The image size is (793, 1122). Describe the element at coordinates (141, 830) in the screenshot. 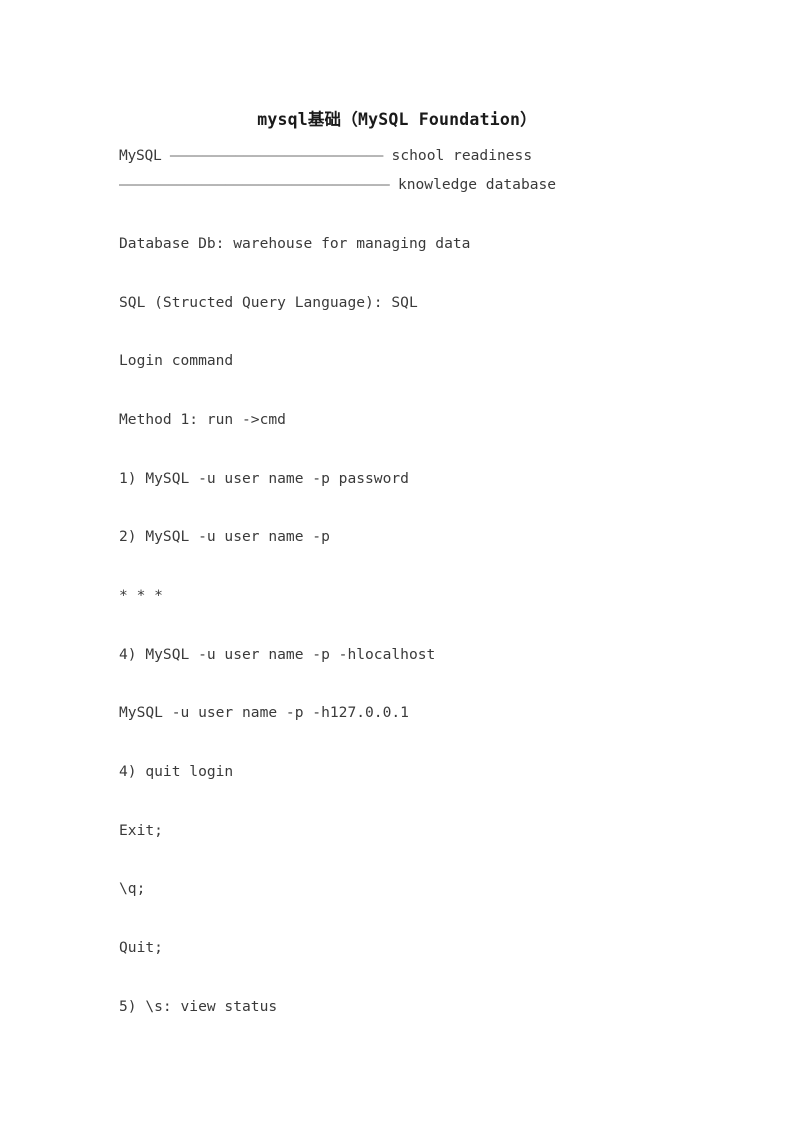

I see `paragraph: Exit;` at that location.